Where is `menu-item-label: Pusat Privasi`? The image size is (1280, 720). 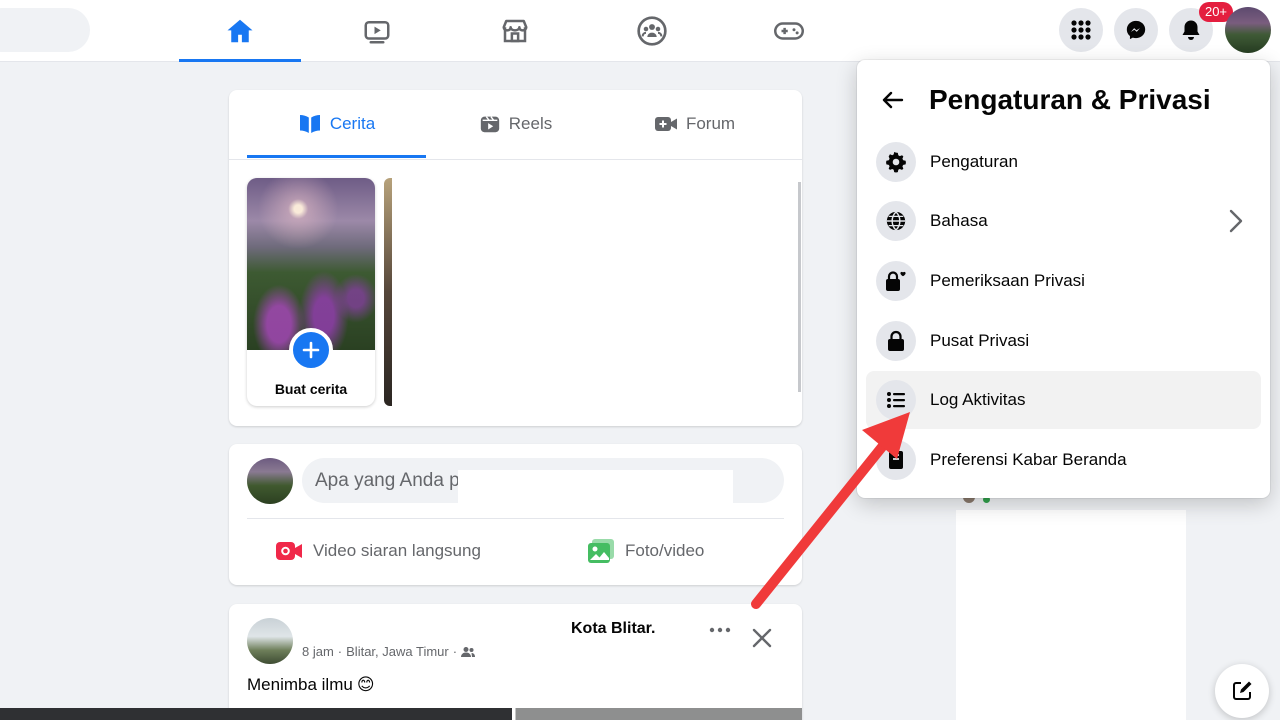 menu-item-label: Pusat Privasi is located at coordinates (980, 340).